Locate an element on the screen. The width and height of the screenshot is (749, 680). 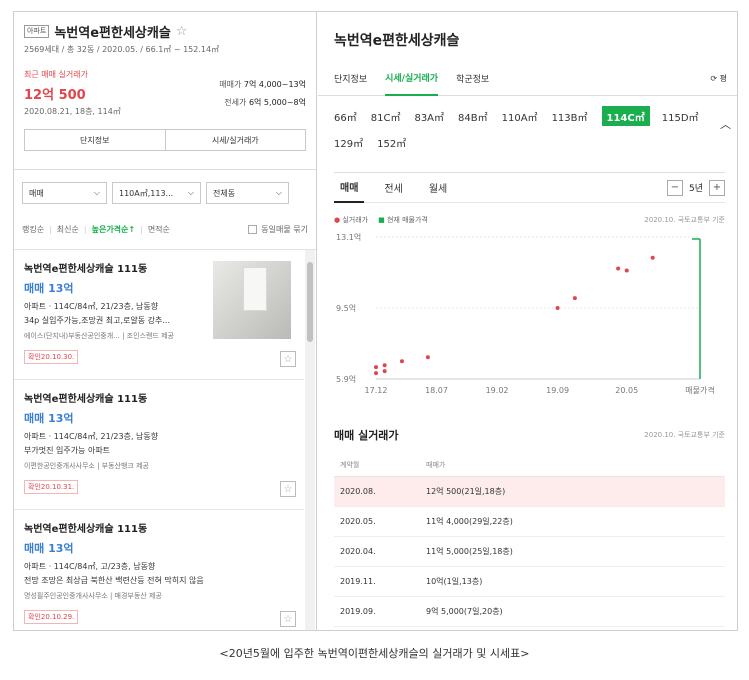
area-select: 110A㎡,113... ⌵ is located at coordinates (156, 193).